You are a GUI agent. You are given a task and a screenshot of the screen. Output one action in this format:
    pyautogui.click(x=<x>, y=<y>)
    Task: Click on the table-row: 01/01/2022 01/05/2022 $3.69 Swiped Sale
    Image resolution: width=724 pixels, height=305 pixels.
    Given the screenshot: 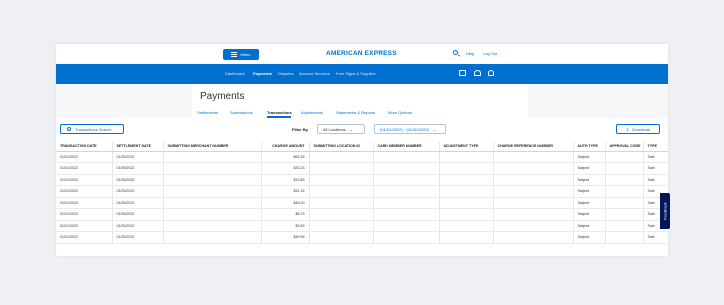 What is the action you would take?
    pyautogui.click(x=362, y=226)
    